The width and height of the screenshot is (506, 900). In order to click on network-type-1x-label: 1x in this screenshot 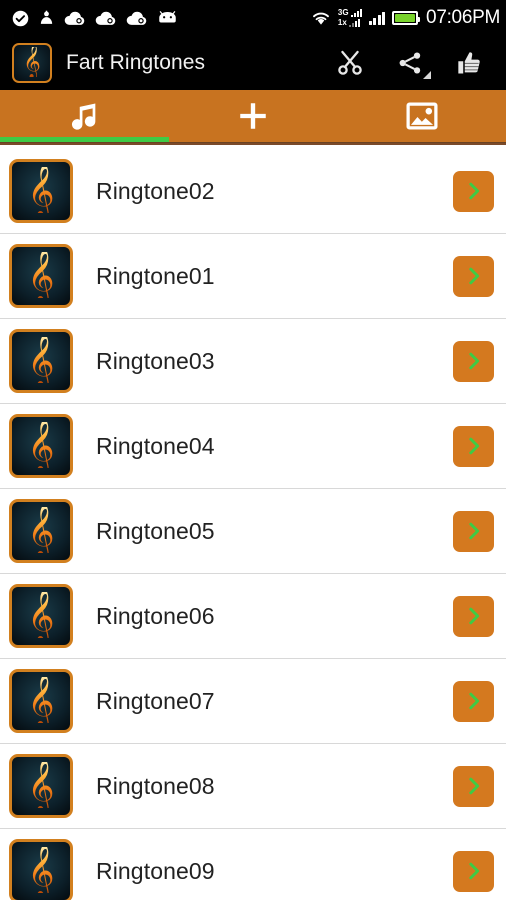, I will do `click(342, 22)`.